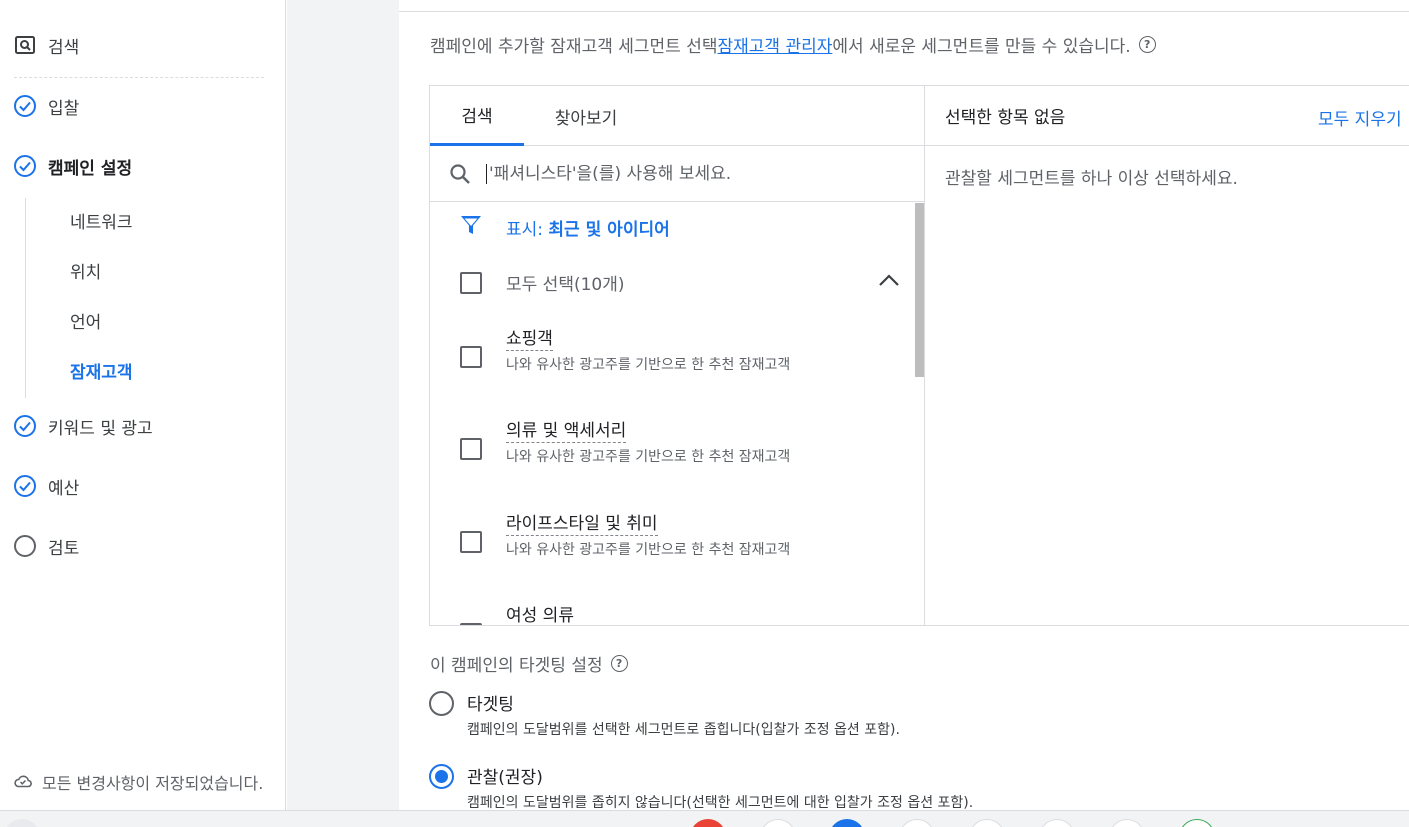  What do you see at coordinates (686, 173) in the screenshot?
I see `segment-search-input` at bounding box center [686, 173].